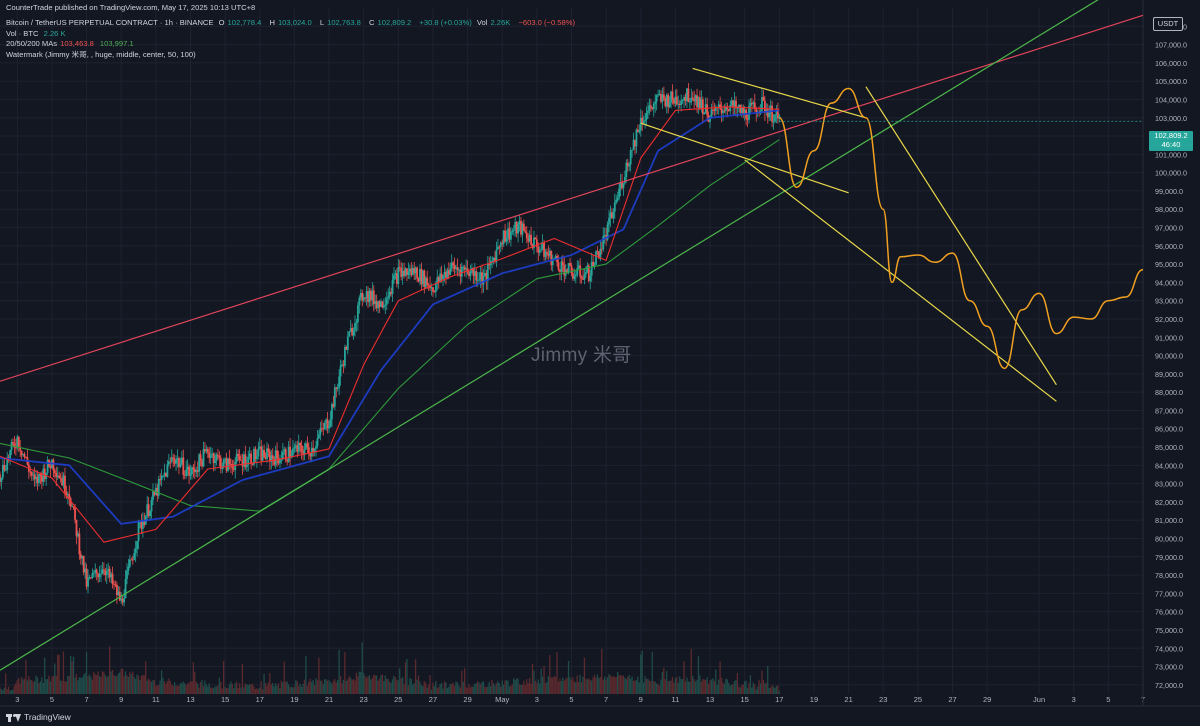 This screenshot has width=1200, height=726. Describe the element at coordinates (190, 699) in the screenshot. I see `x-tick-label: 13` at that location.